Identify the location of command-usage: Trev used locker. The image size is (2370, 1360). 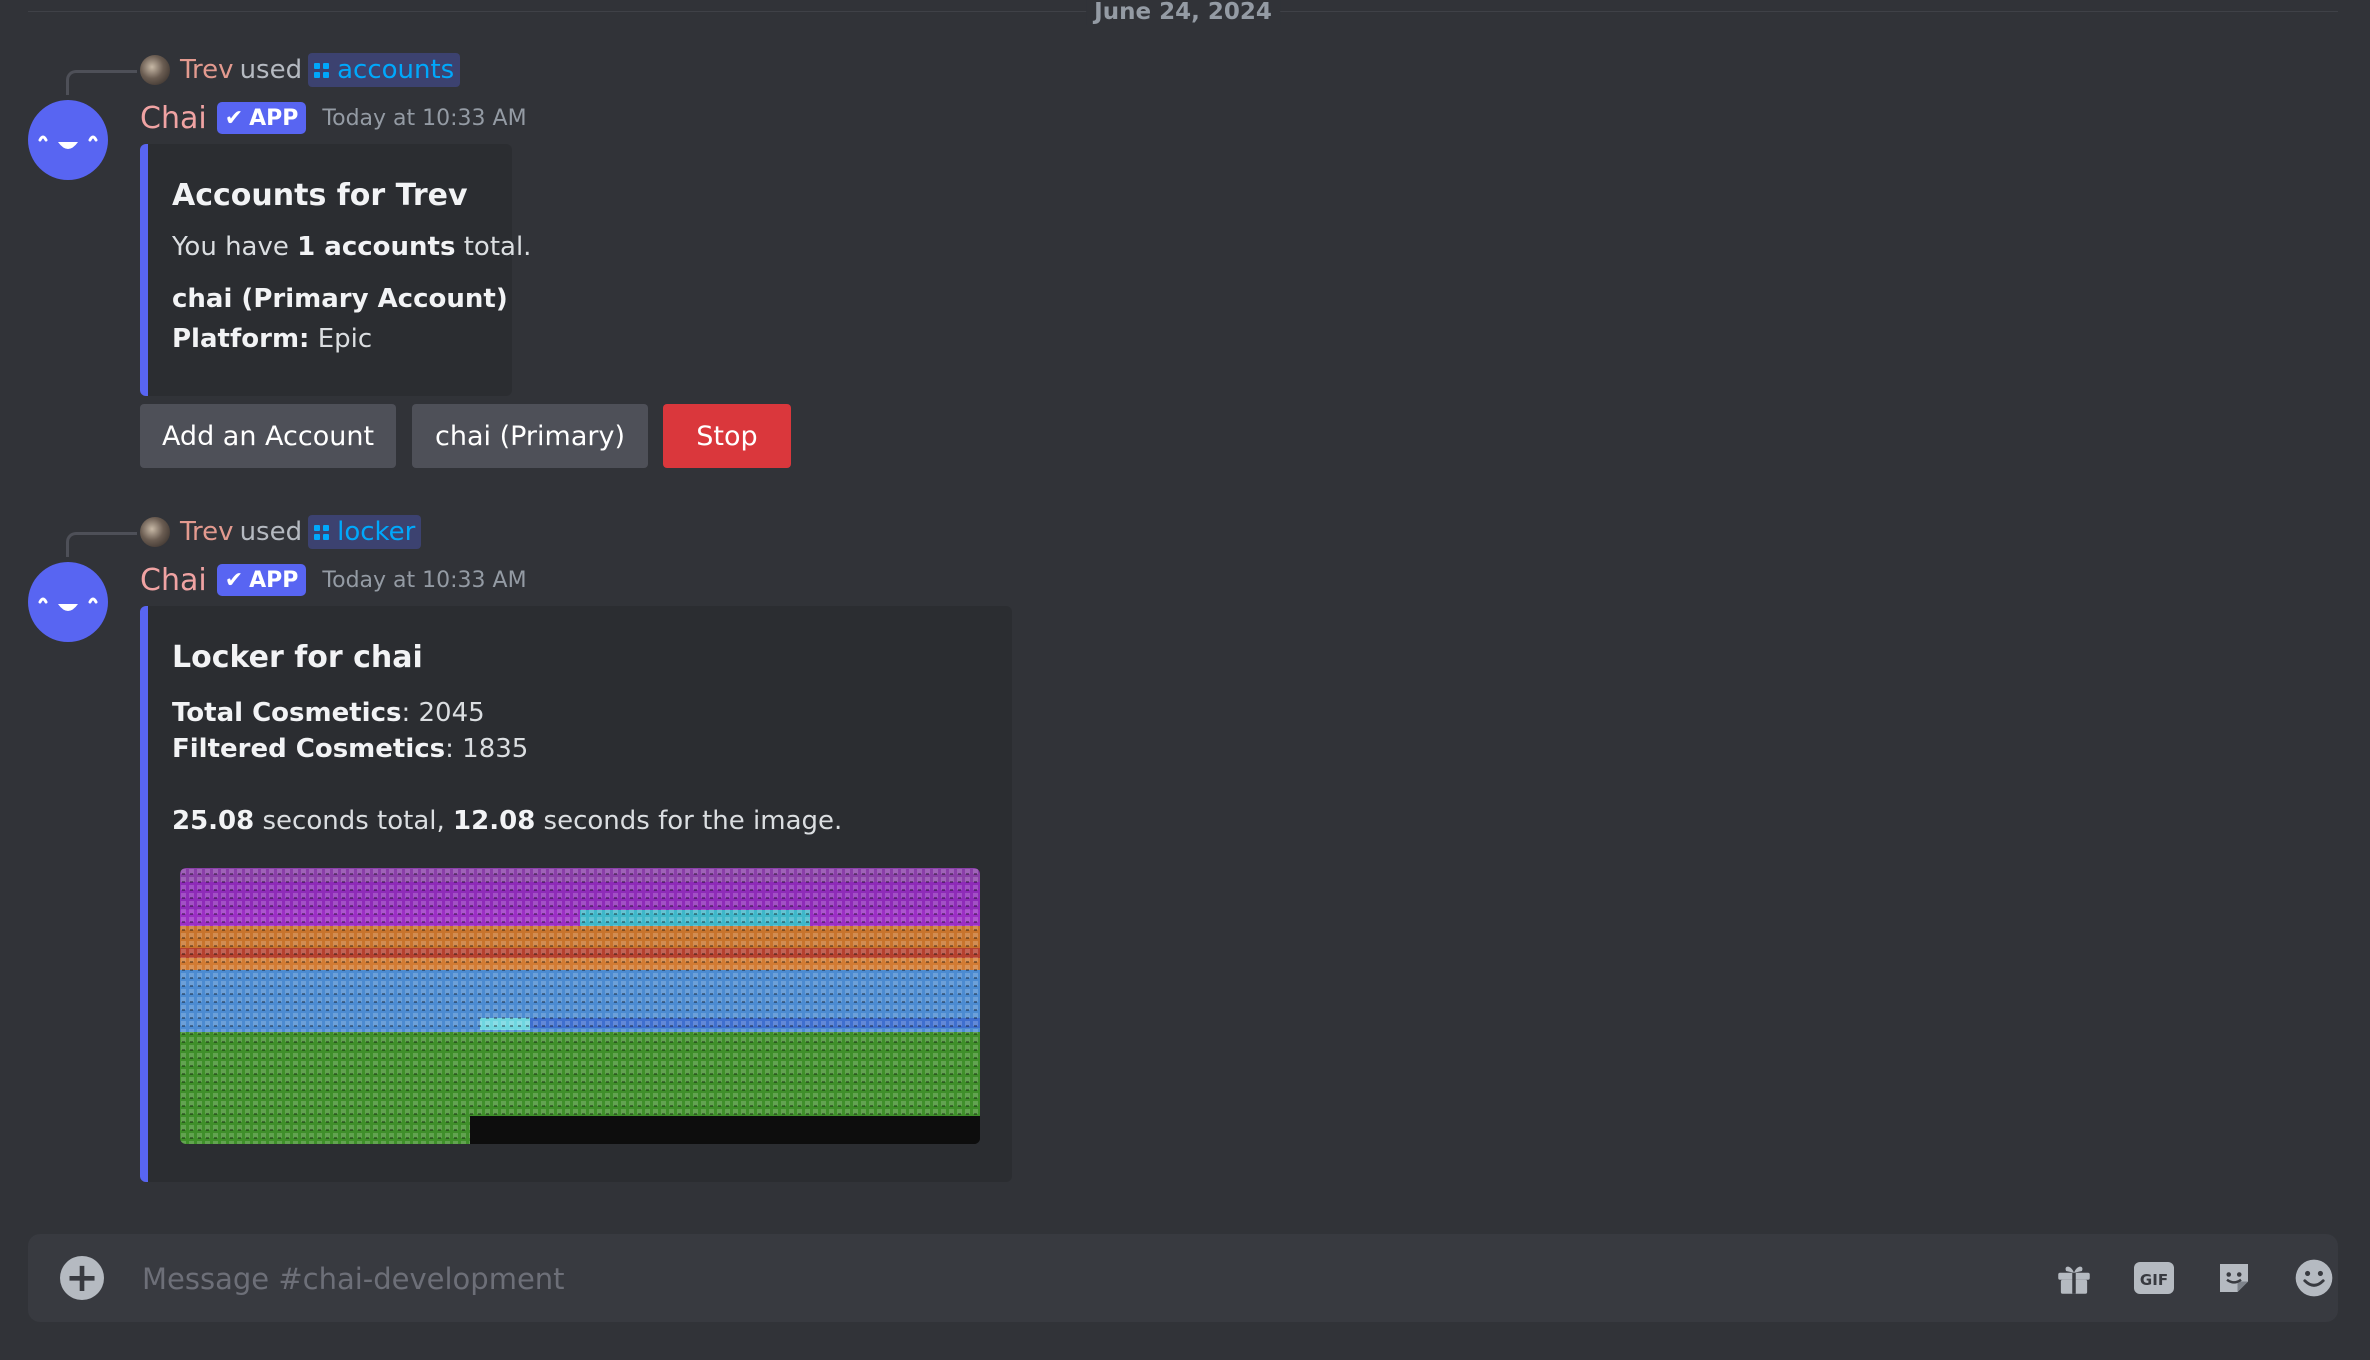
(281, 532).